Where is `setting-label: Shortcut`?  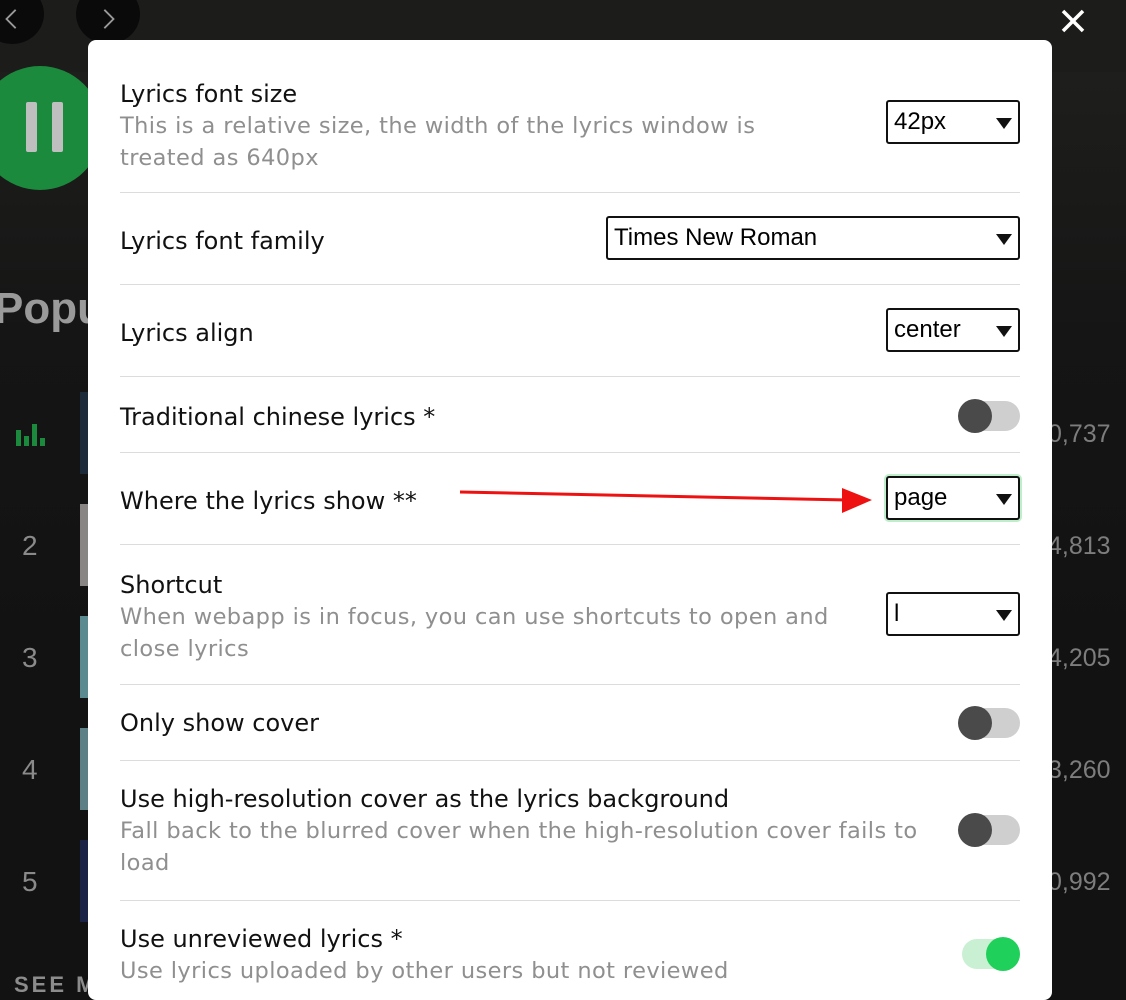
setting-label: Shortcut is located at coordinates (171, 585).